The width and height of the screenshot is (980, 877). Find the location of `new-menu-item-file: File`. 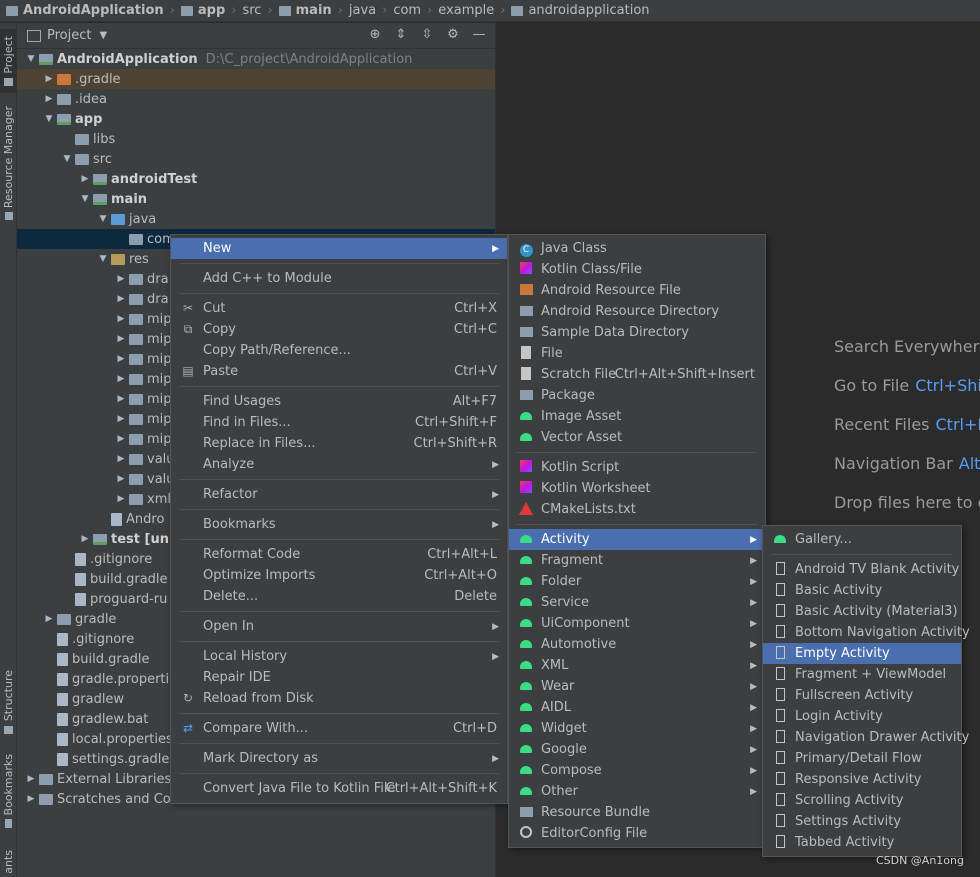

new-menu-item-file: File is located at coordinates (637, 353).